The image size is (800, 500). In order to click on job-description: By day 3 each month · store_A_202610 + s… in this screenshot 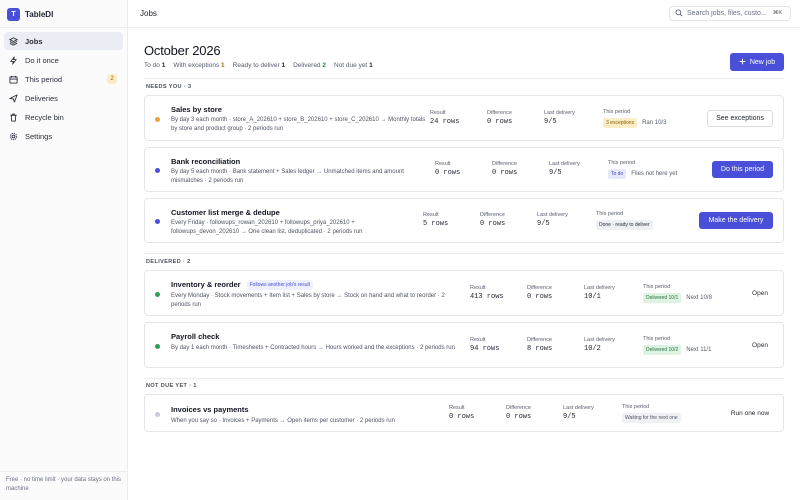, I will do `click(298, 124)`.